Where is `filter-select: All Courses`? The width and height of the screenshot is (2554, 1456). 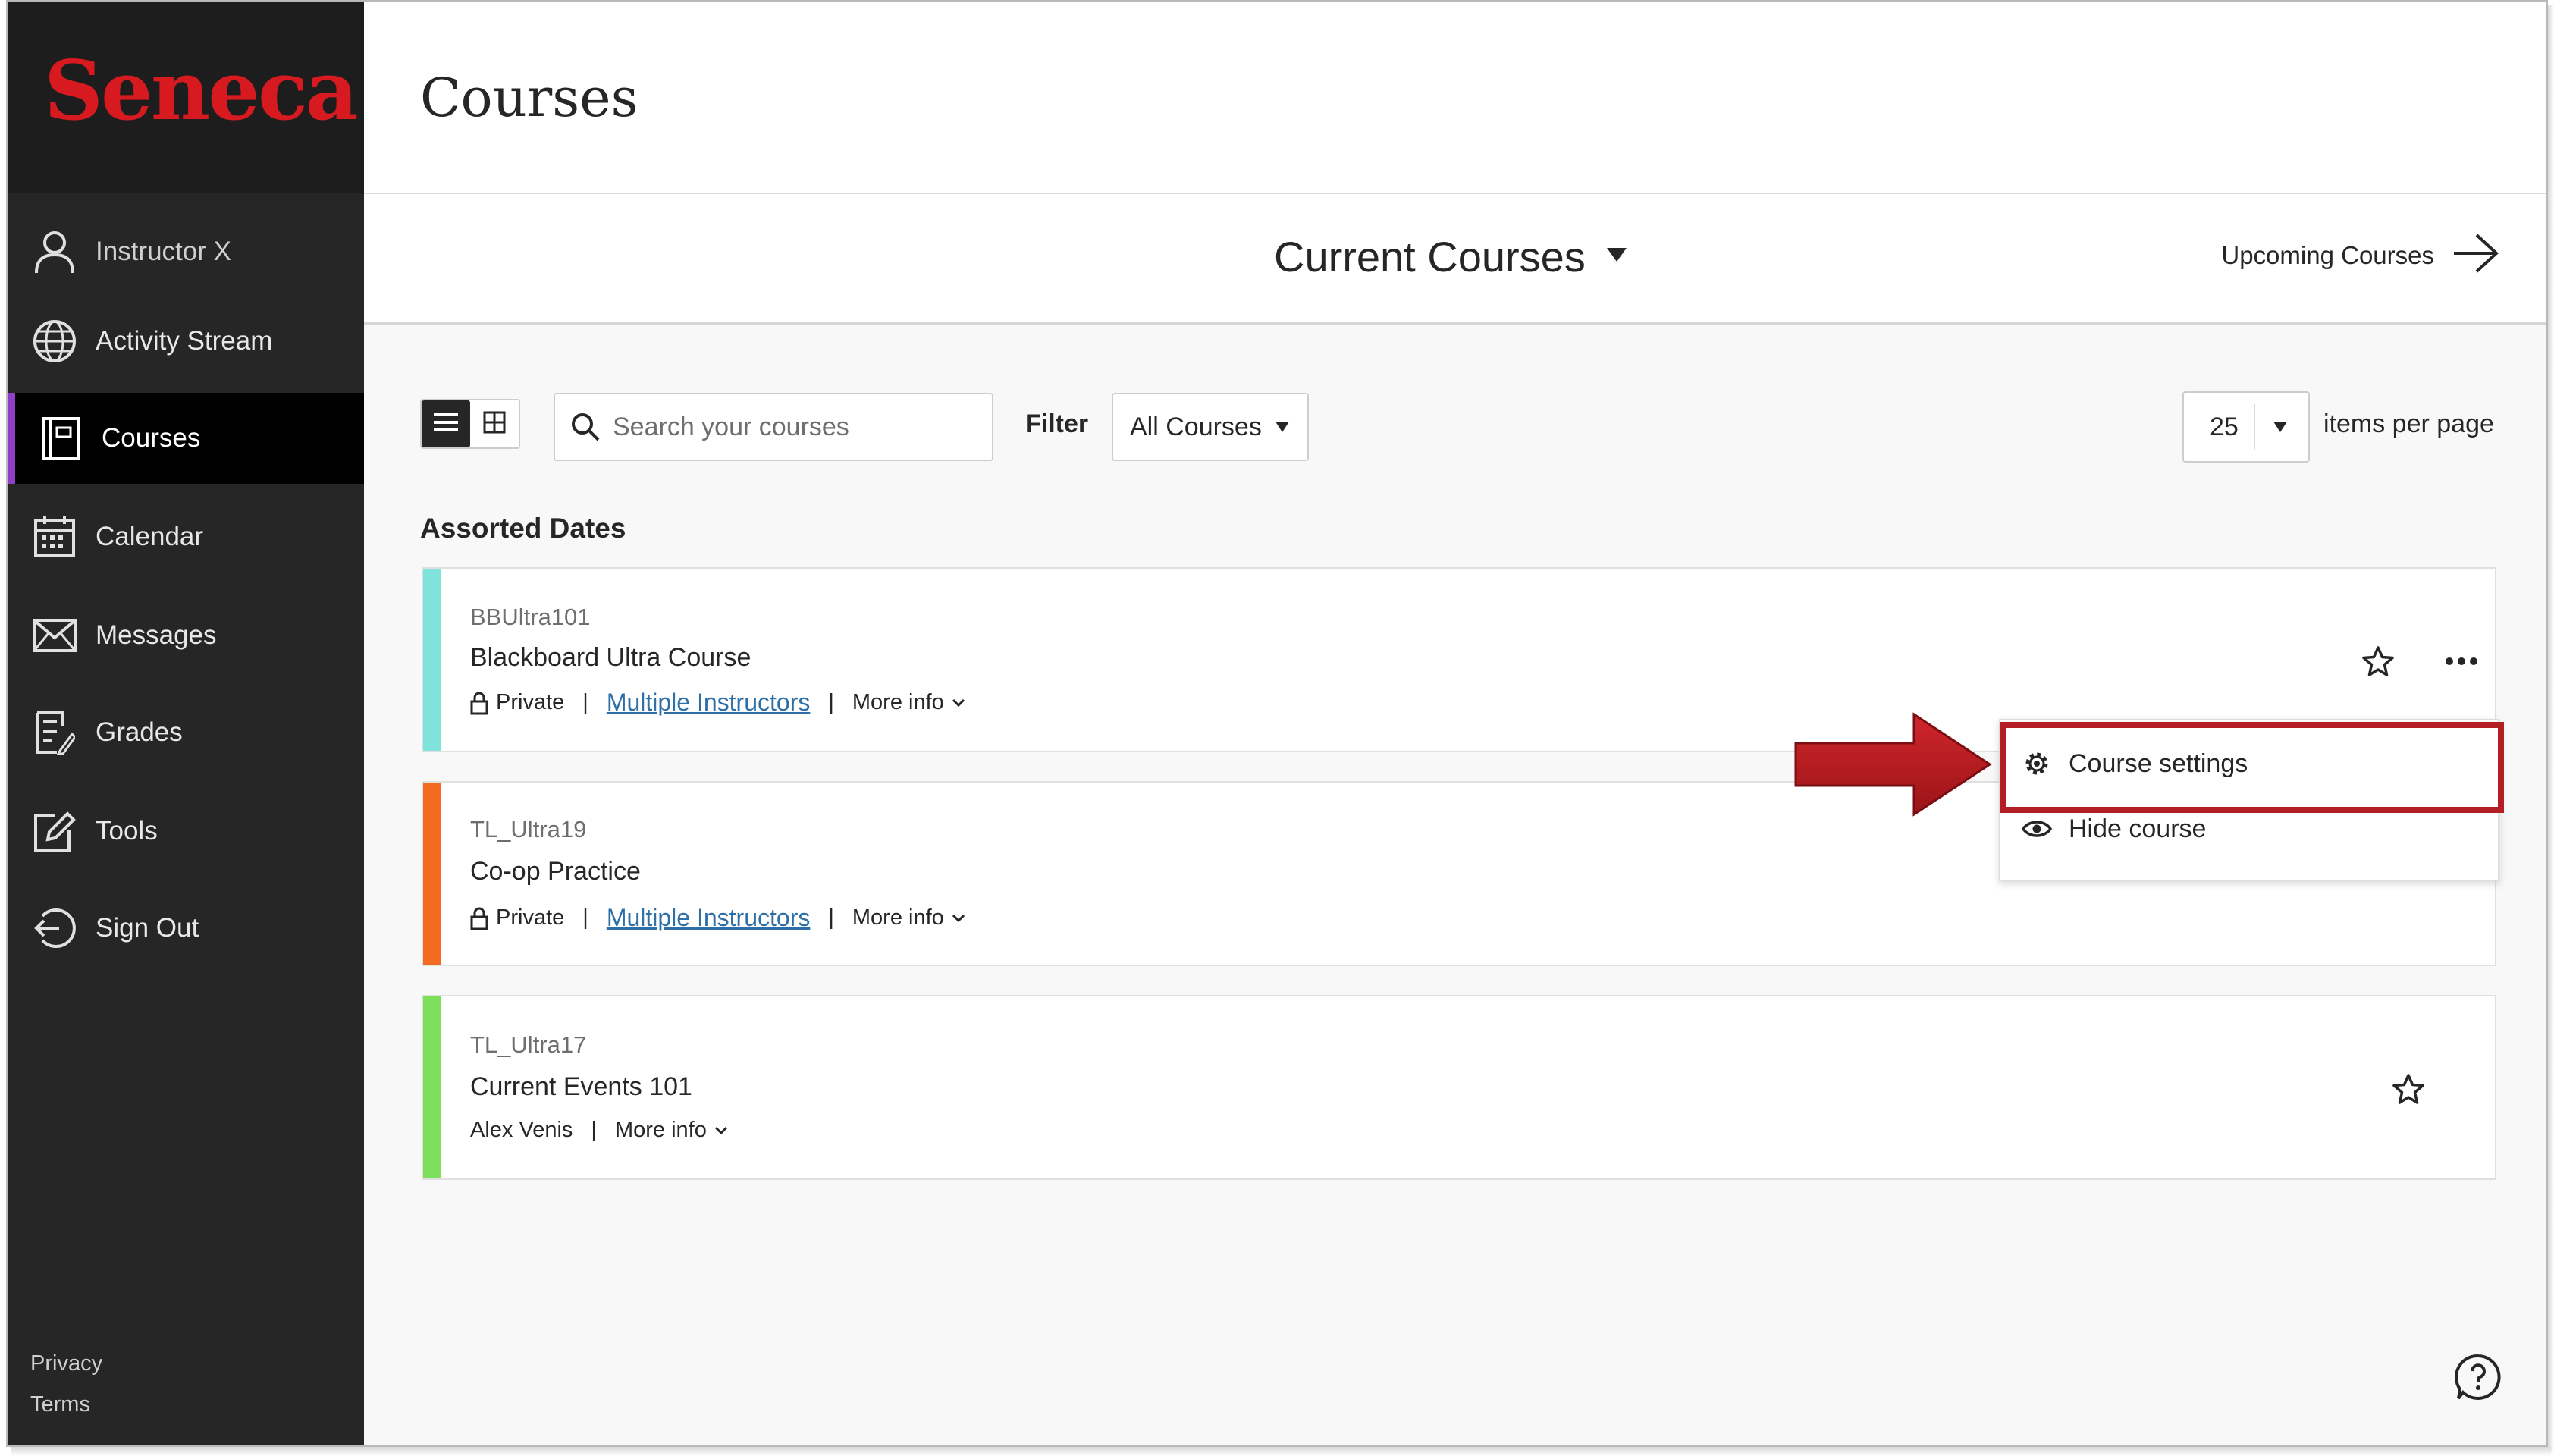 filter-select: All Courses is located at coordinates (1210, 427).